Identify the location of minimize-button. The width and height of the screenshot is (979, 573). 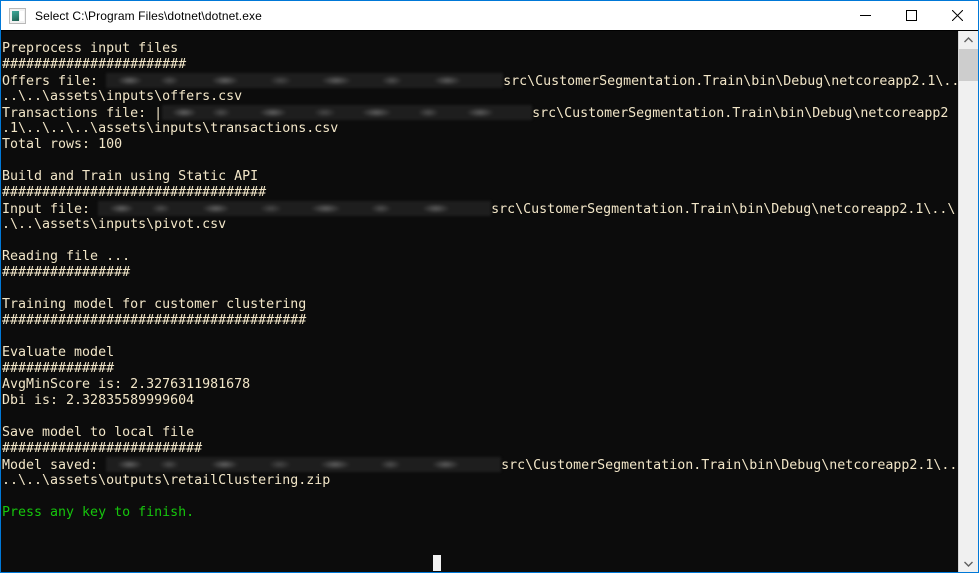
(865, 15).